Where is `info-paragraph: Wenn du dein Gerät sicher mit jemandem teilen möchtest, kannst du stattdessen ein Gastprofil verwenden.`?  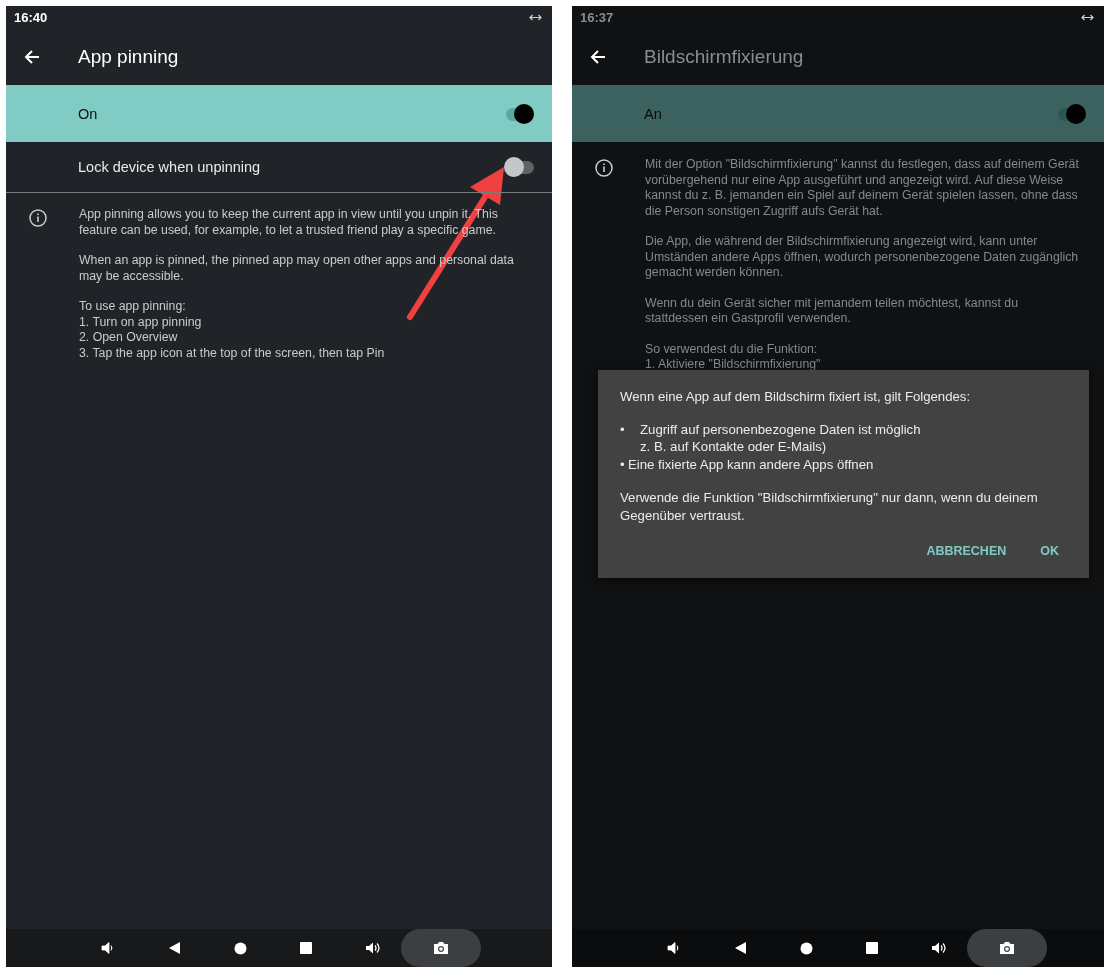
info-paragraph: Wenn du dein Gerät sicher mit jemandem teilen möchtest, kannst du stattdessen ein Gastprofil verwenden. is located at coordinates (832, 311).